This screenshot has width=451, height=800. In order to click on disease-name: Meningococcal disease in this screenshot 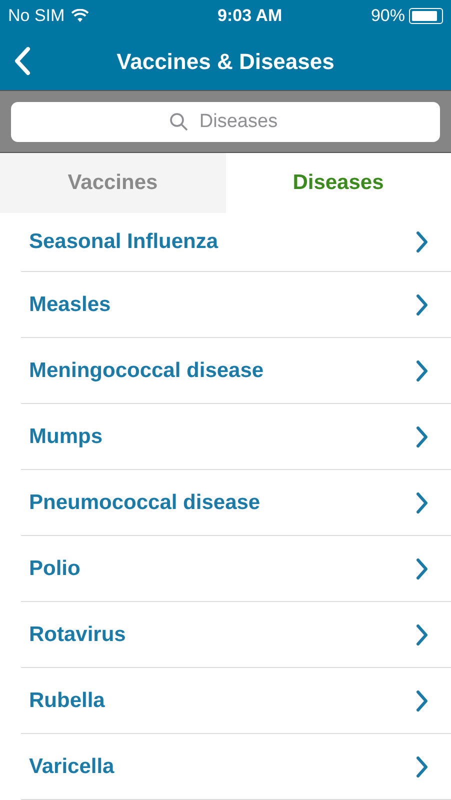, I will do `click(146, 371)`.